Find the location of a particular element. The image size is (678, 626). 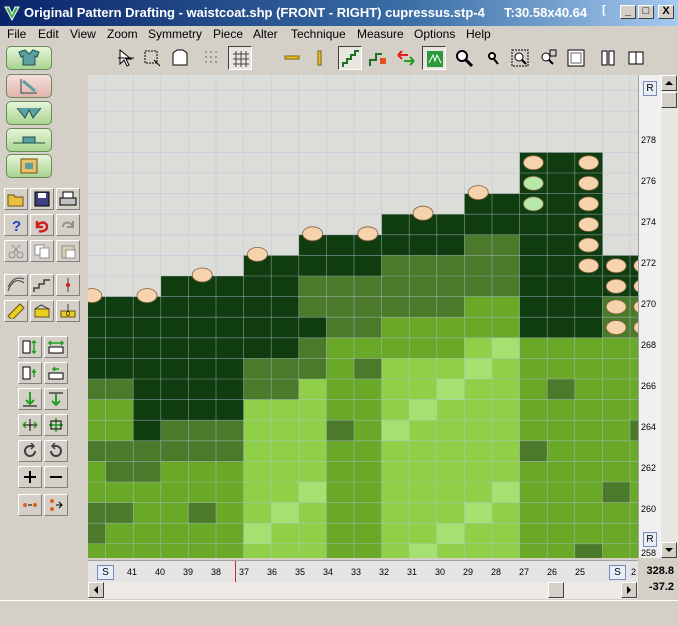

menu-zoom: Zoom is located at coordinates (122, 34).